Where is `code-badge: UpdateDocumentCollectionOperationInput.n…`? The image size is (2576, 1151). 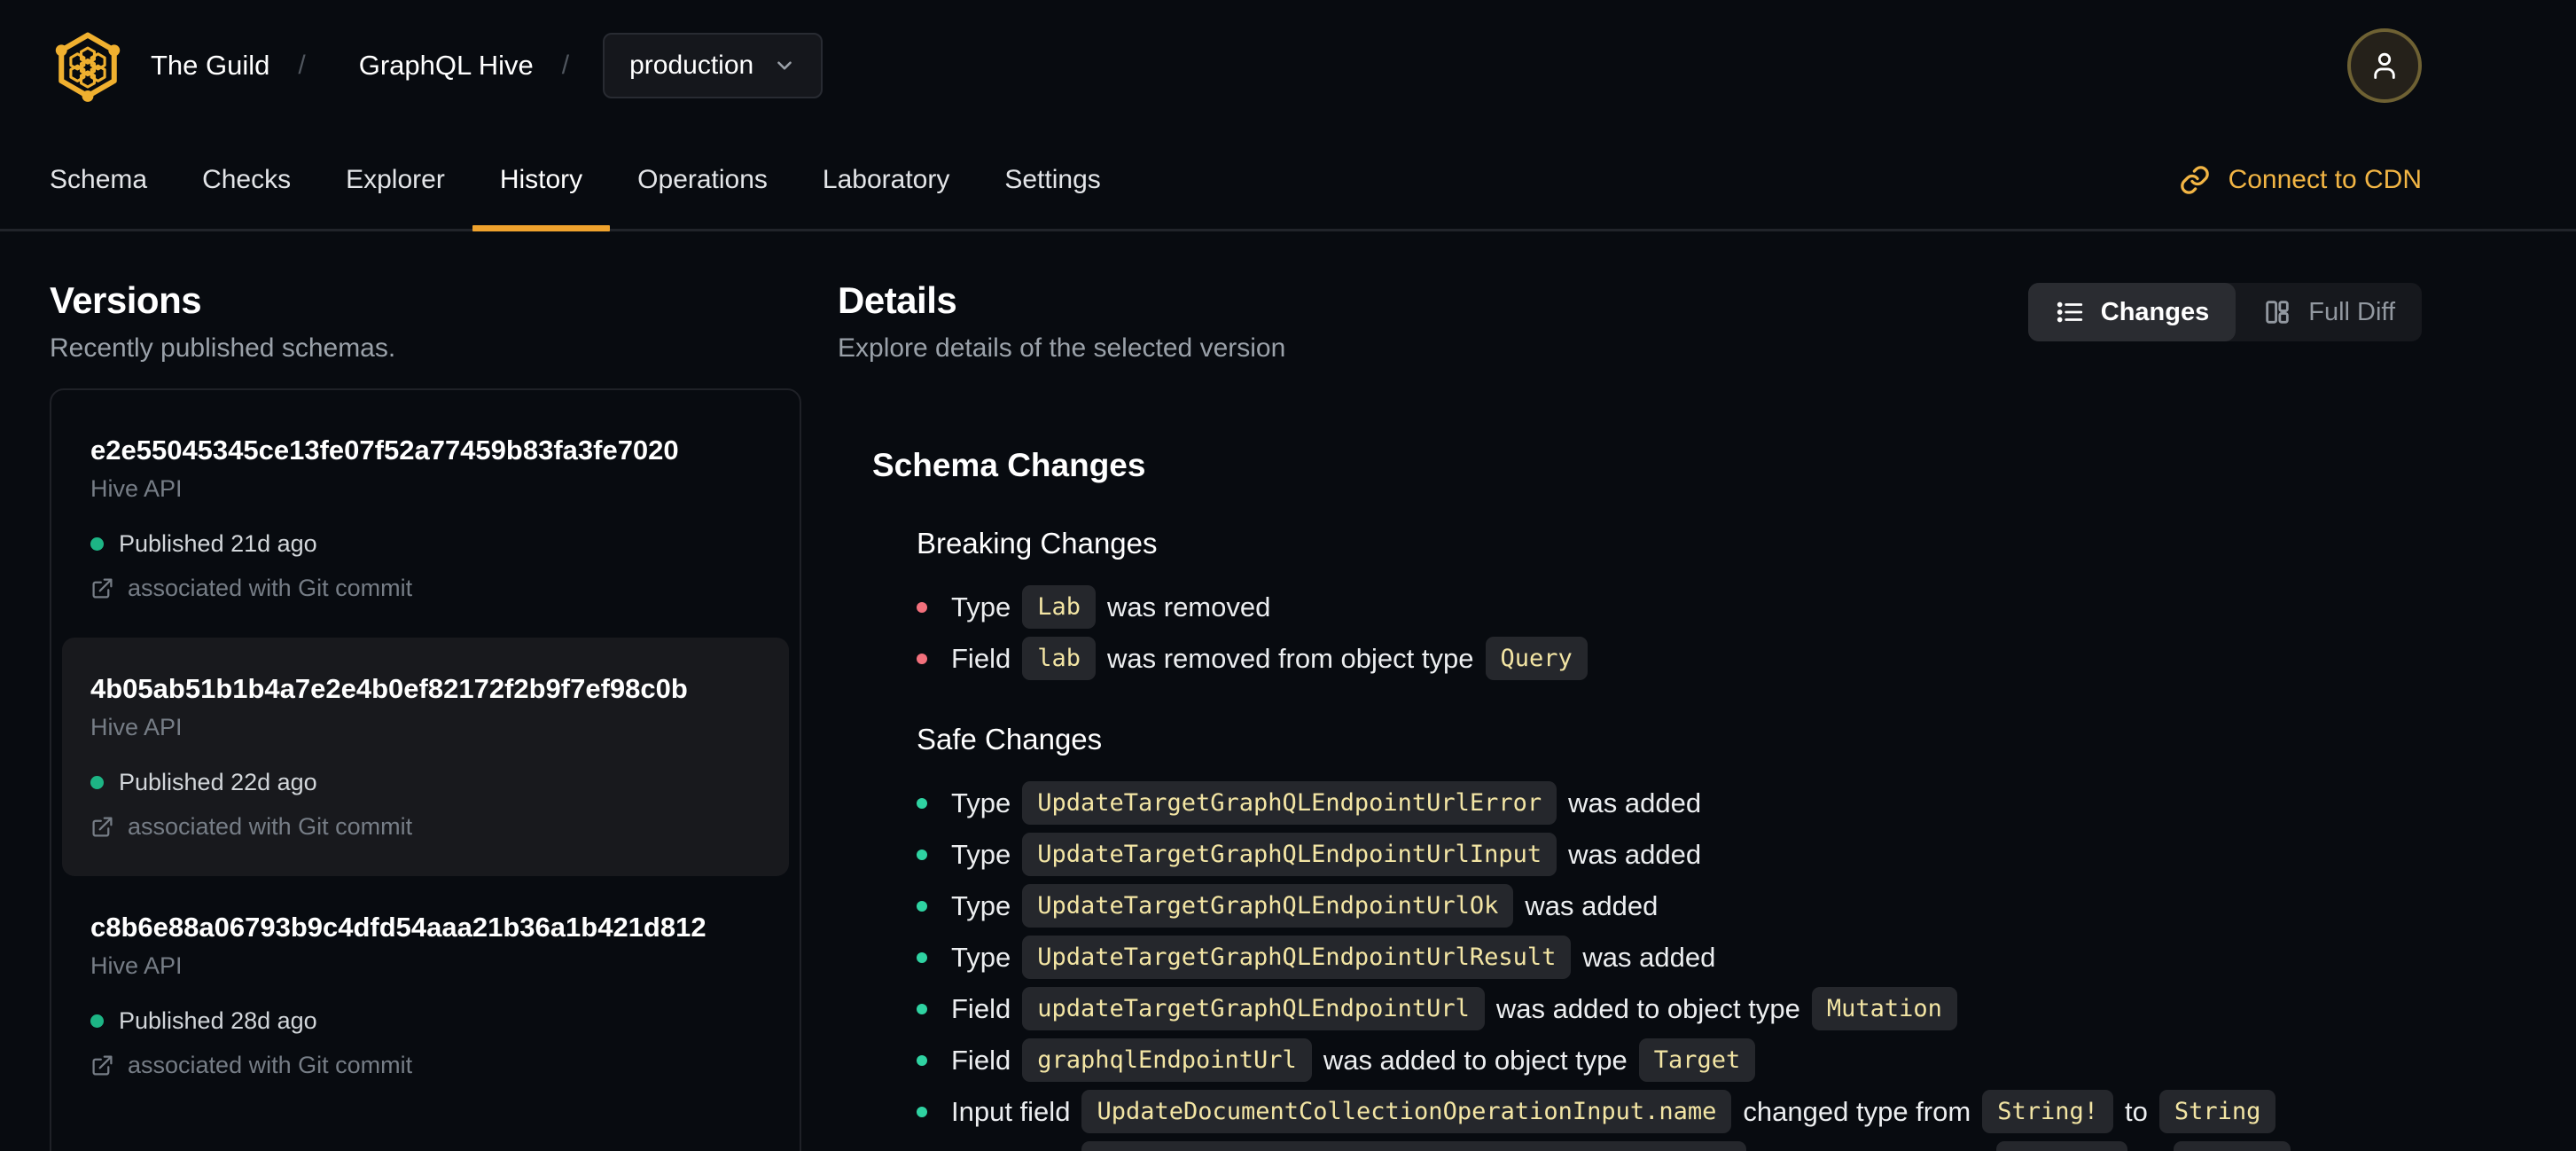 code-badge: UpdateDocumentCollectionOperationInput.n… is located at coordinates (1406, 1111).